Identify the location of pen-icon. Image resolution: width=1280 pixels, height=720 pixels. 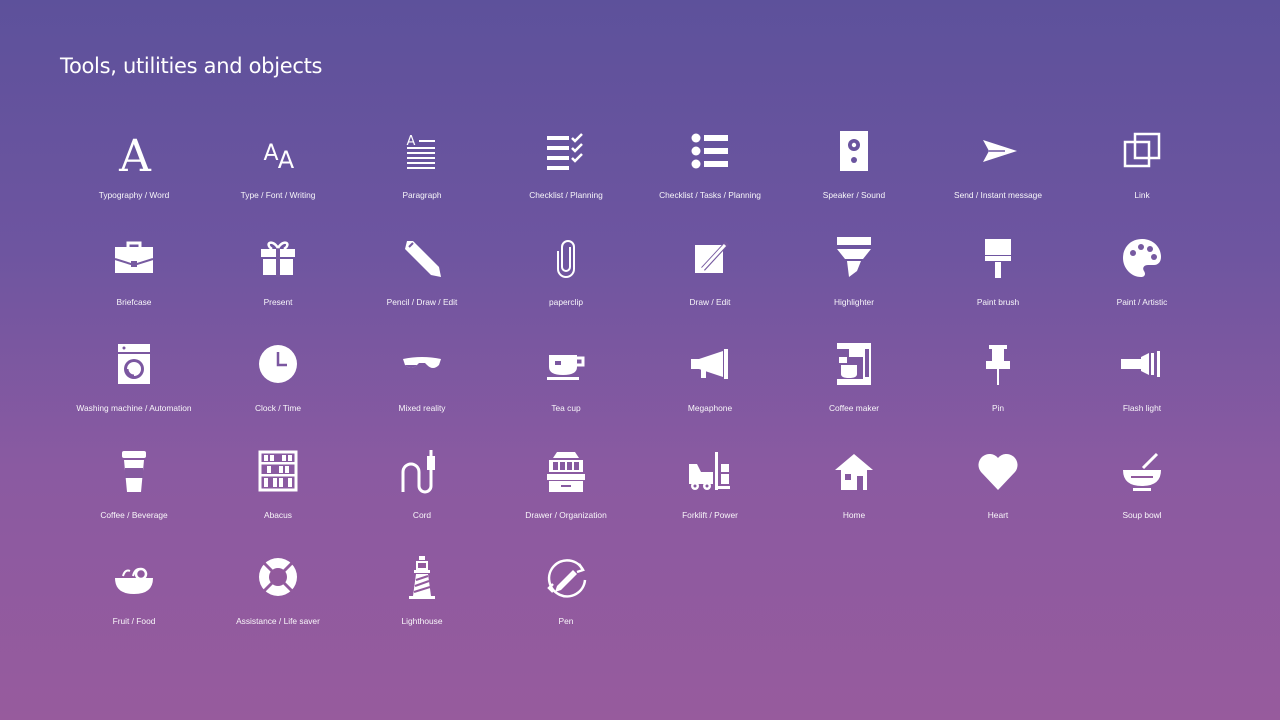
(566, 577).